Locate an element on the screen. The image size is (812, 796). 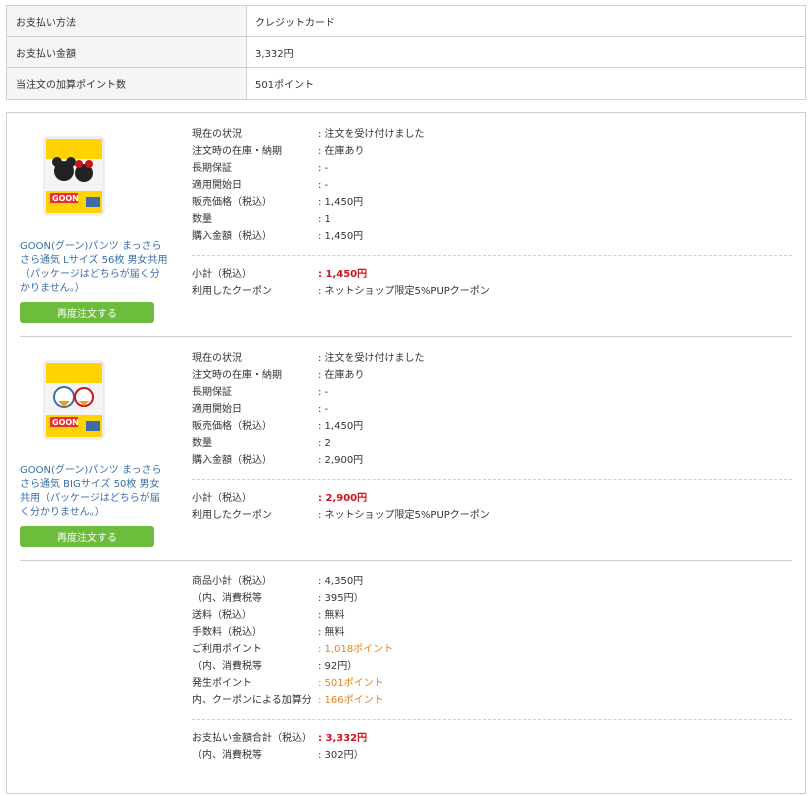
fee-value: : 無料 is located at coordinates (331, 632).